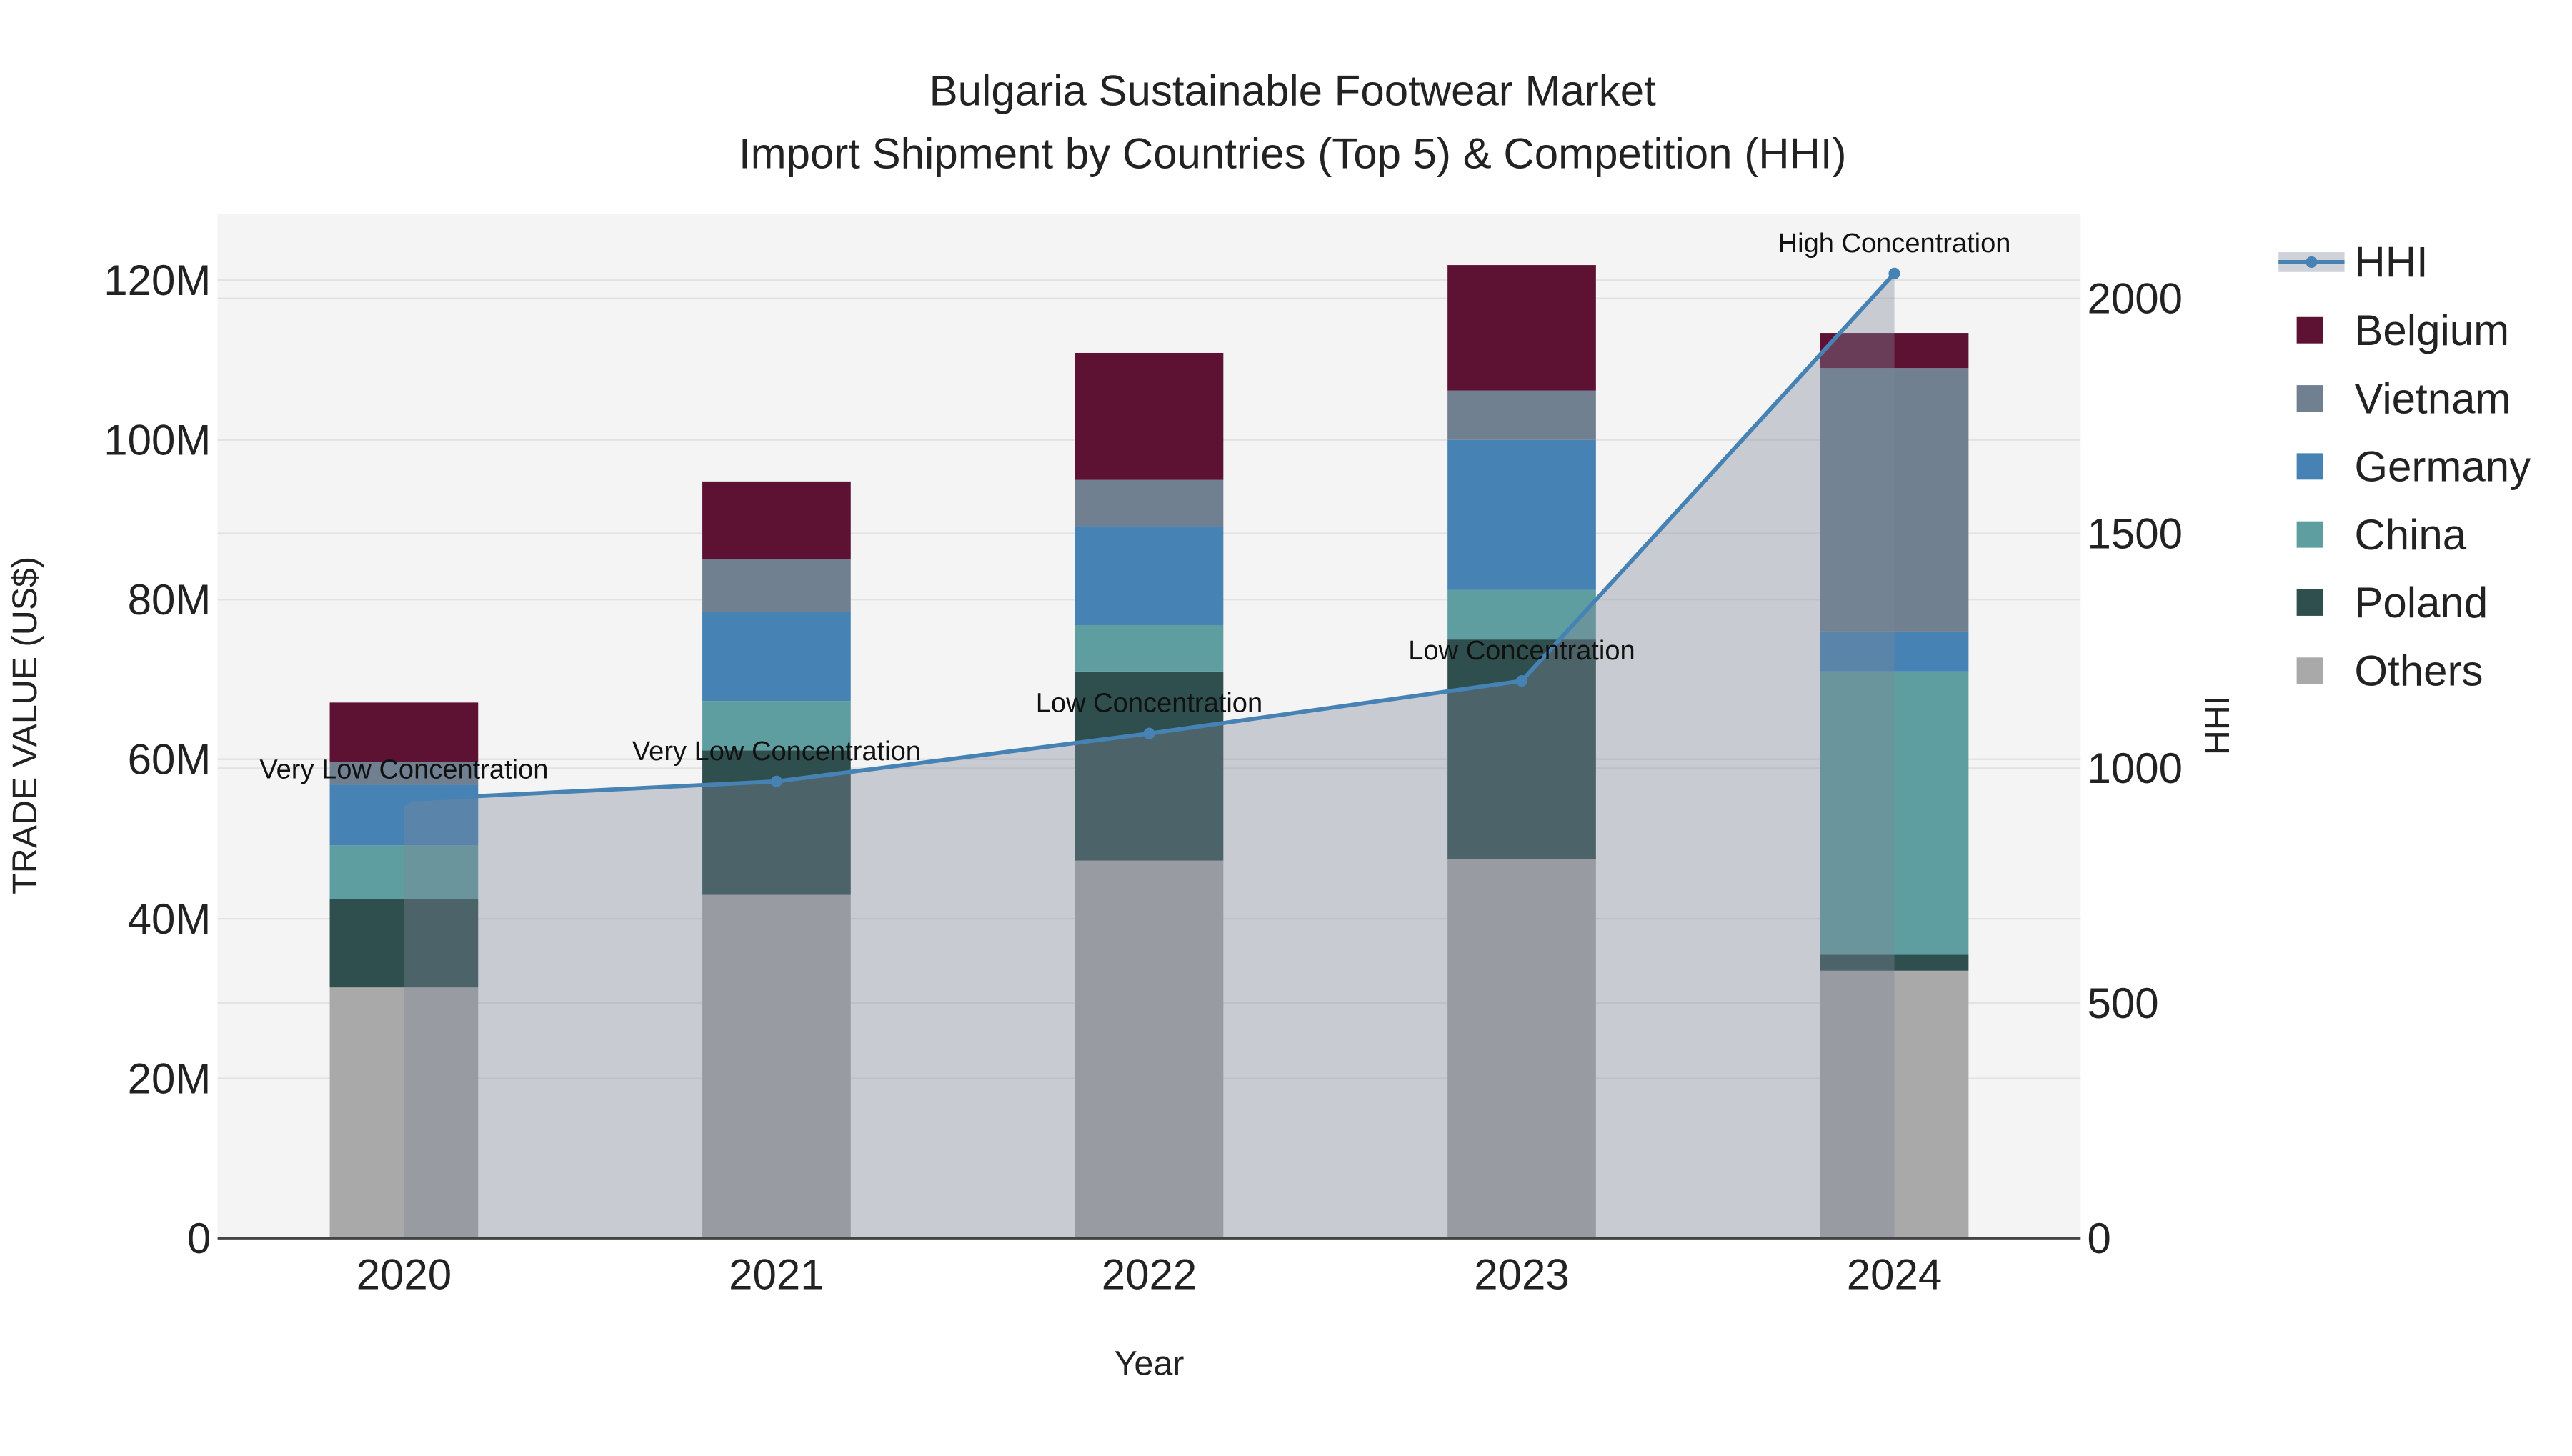 This screenshot has width=2572, height=1456. I want to click on y-tick-label: 0, so click(199, 1238).